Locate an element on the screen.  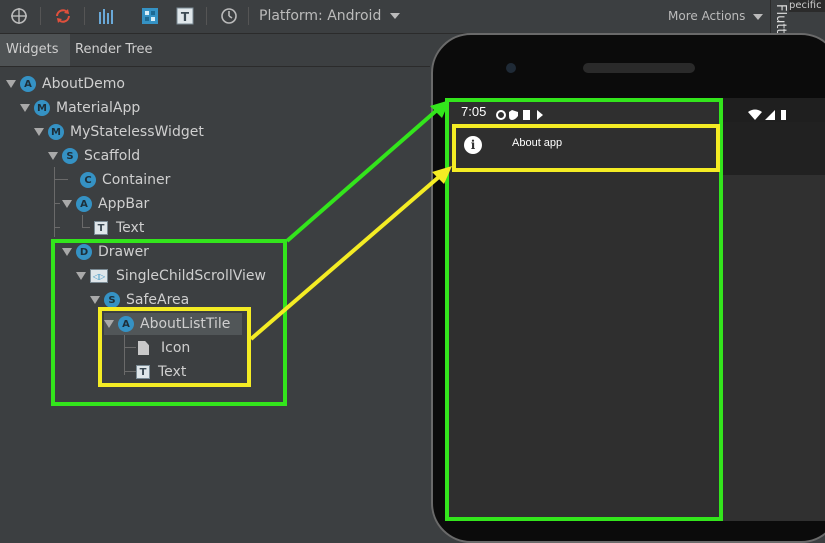
green-arrow-line is located at coordinates (362, 175).